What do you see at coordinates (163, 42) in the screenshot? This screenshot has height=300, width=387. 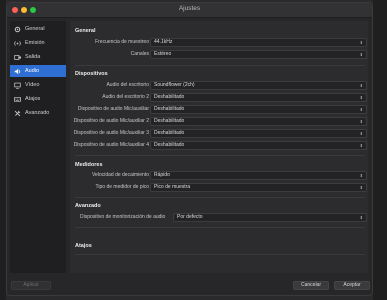 I see `sample-rate-value: 44.1kHz` at bounding box center [163, 42].